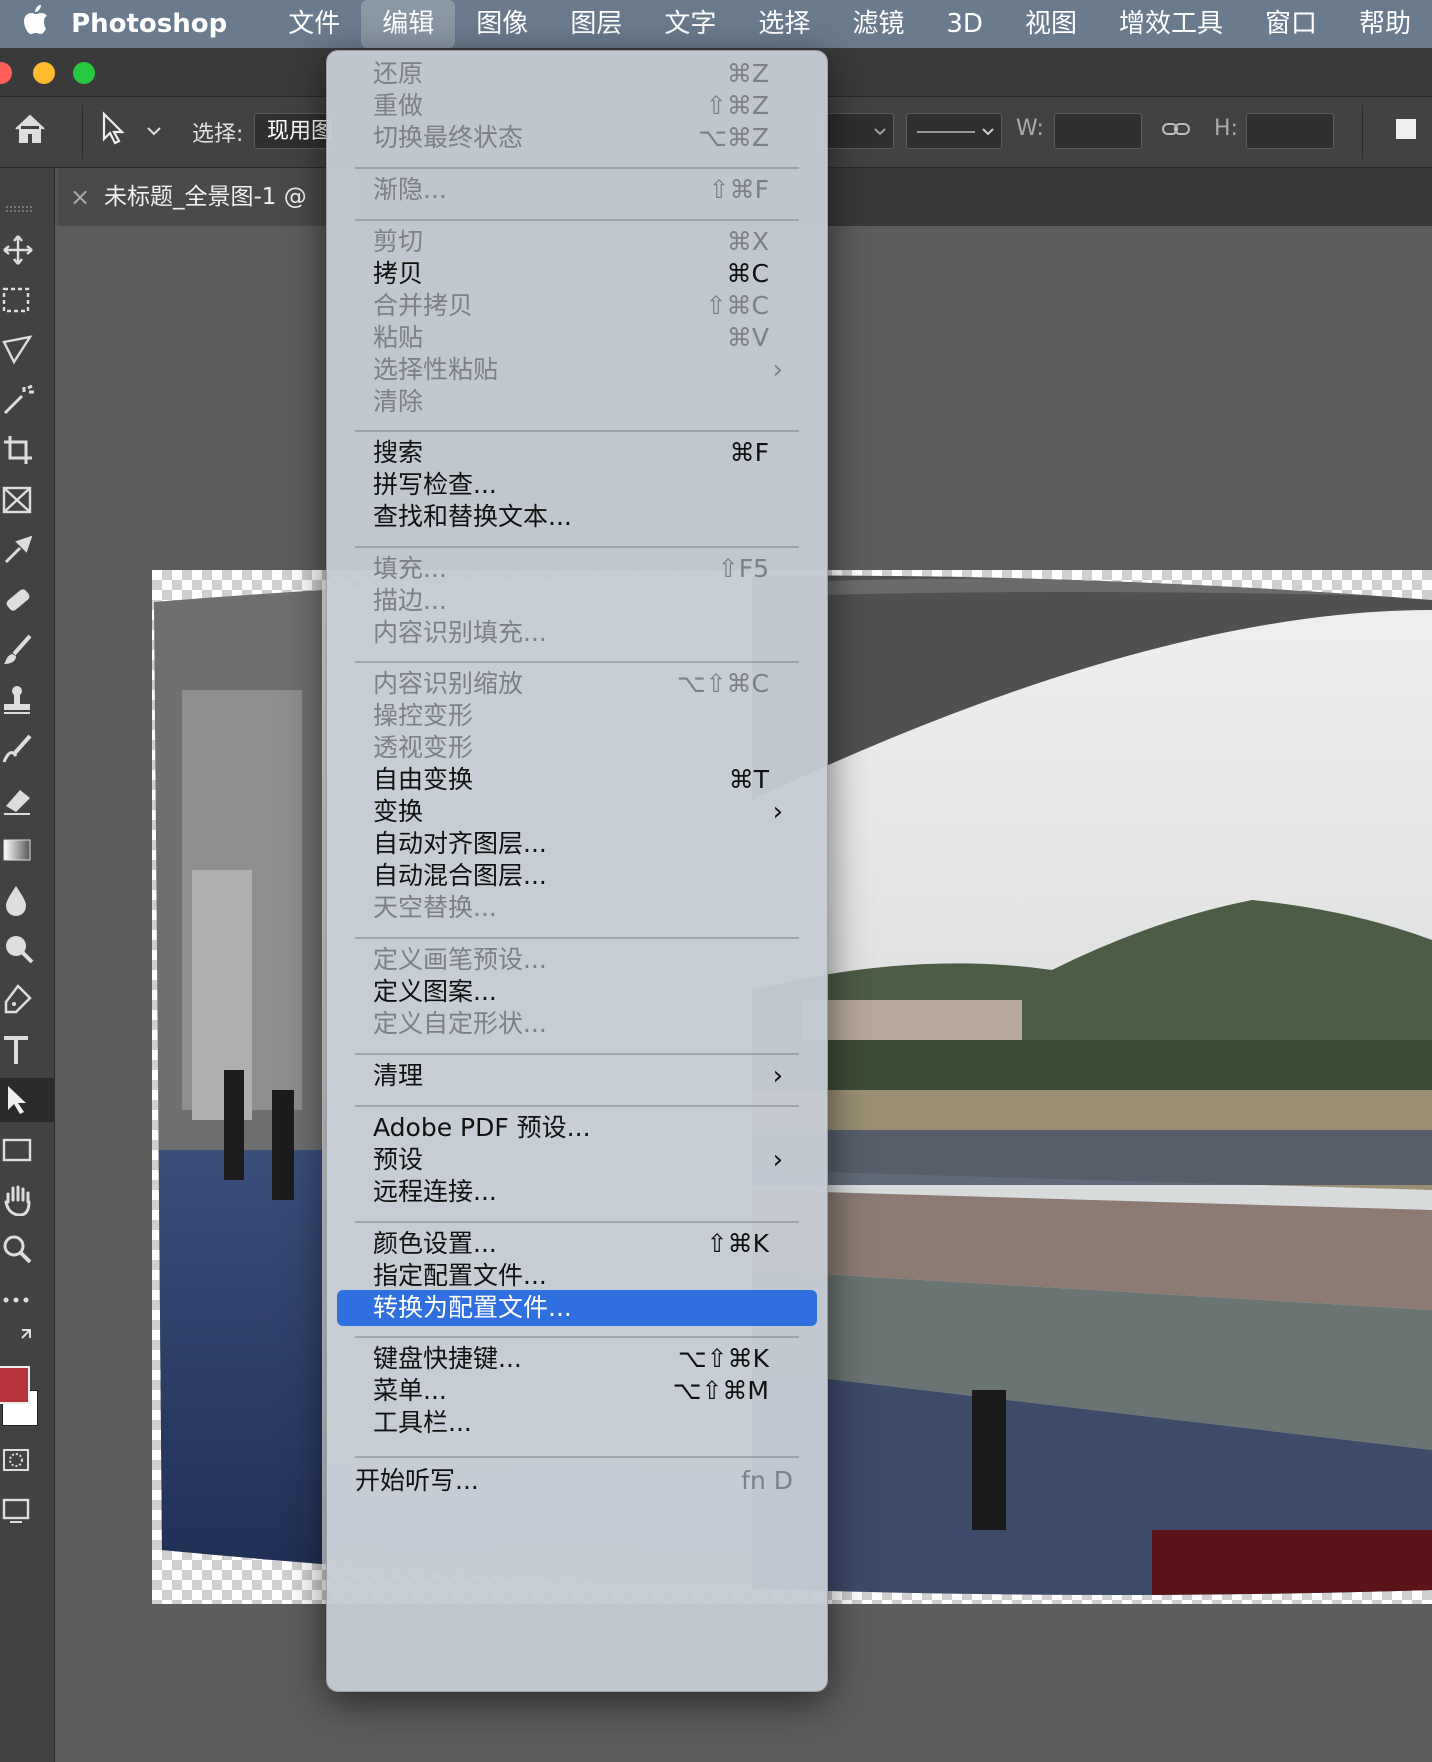 The image size is (1432, 1762). Describe the element at coordinates (27, 600) in the screenshot. I see `healing-brush-tool-icon` at that location.